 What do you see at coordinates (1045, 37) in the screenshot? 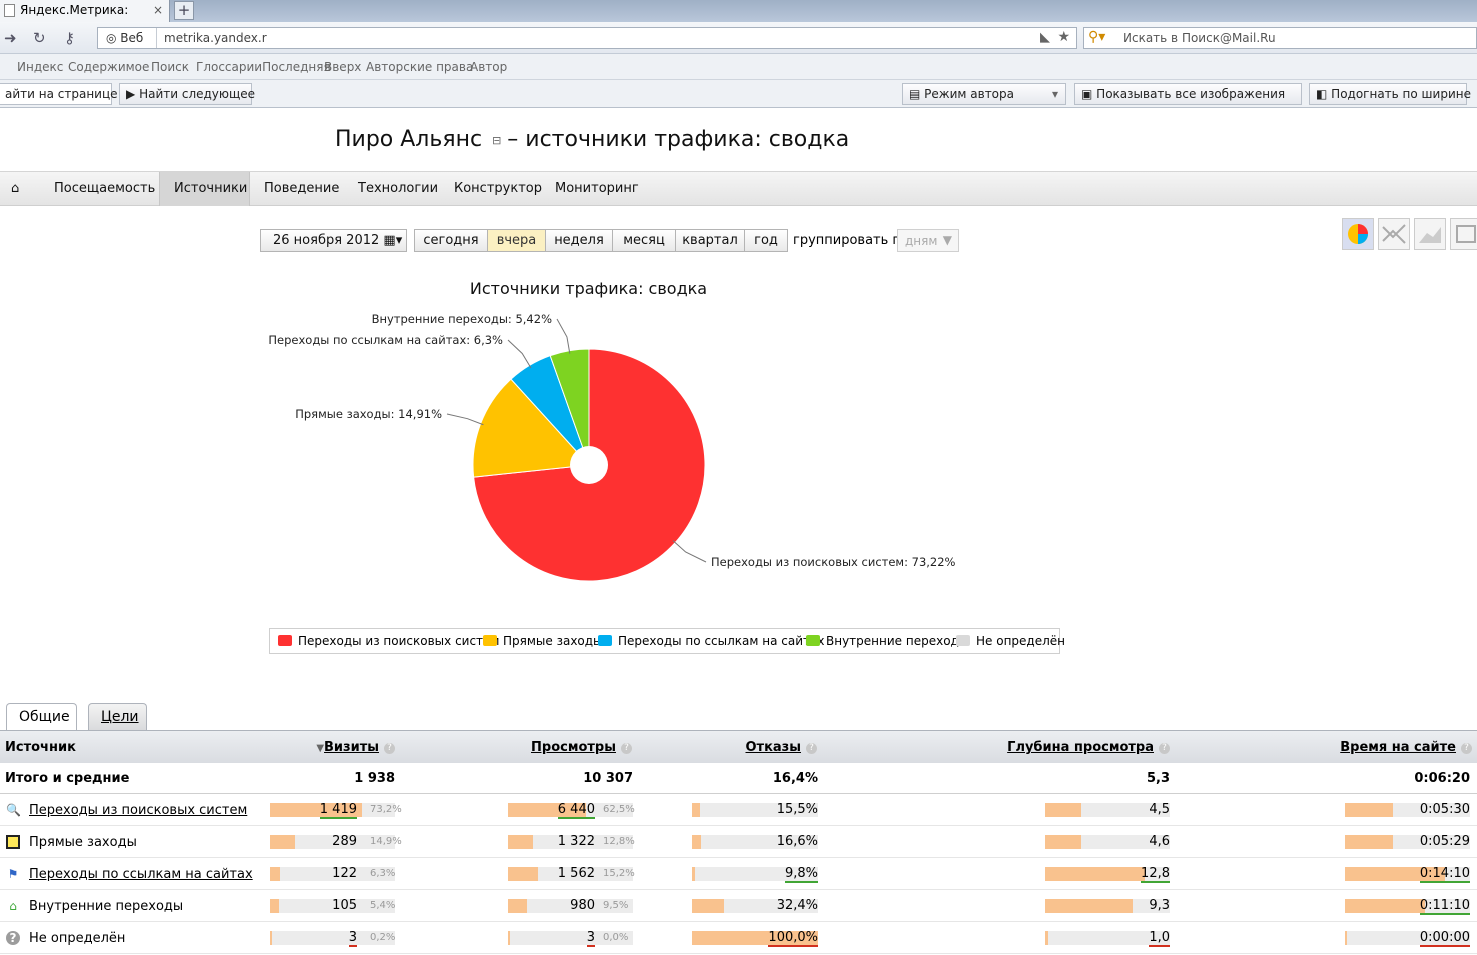
I see `rss-icon: ◣` at bounding box center [1045, 37].